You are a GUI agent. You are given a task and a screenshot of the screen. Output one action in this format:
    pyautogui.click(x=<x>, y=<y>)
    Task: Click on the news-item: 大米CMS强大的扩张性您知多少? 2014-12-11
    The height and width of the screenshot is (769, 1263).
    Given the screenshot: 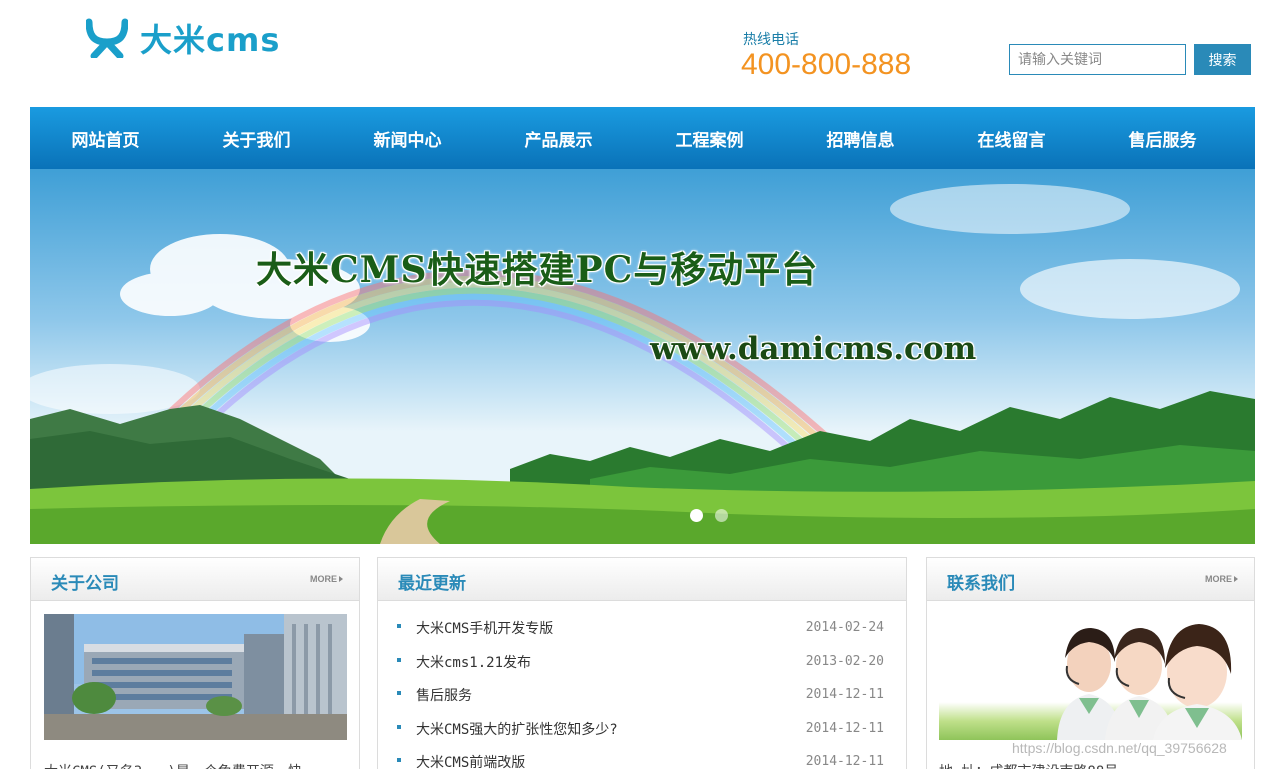 What is the action you would take?
    pyautogui.click(x=642, y=736)
    